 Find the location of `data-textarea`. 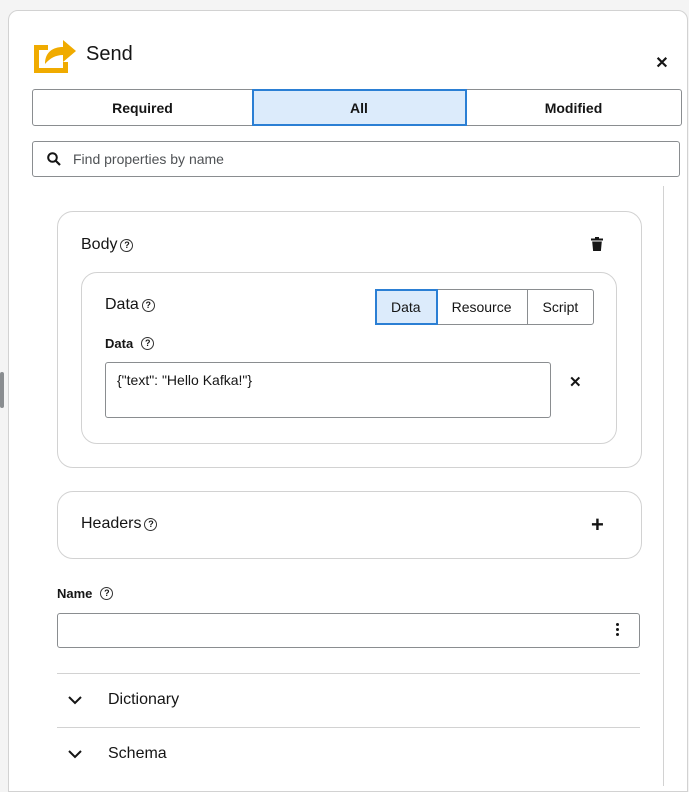

data-textarea is located at coordinates (328, 390).